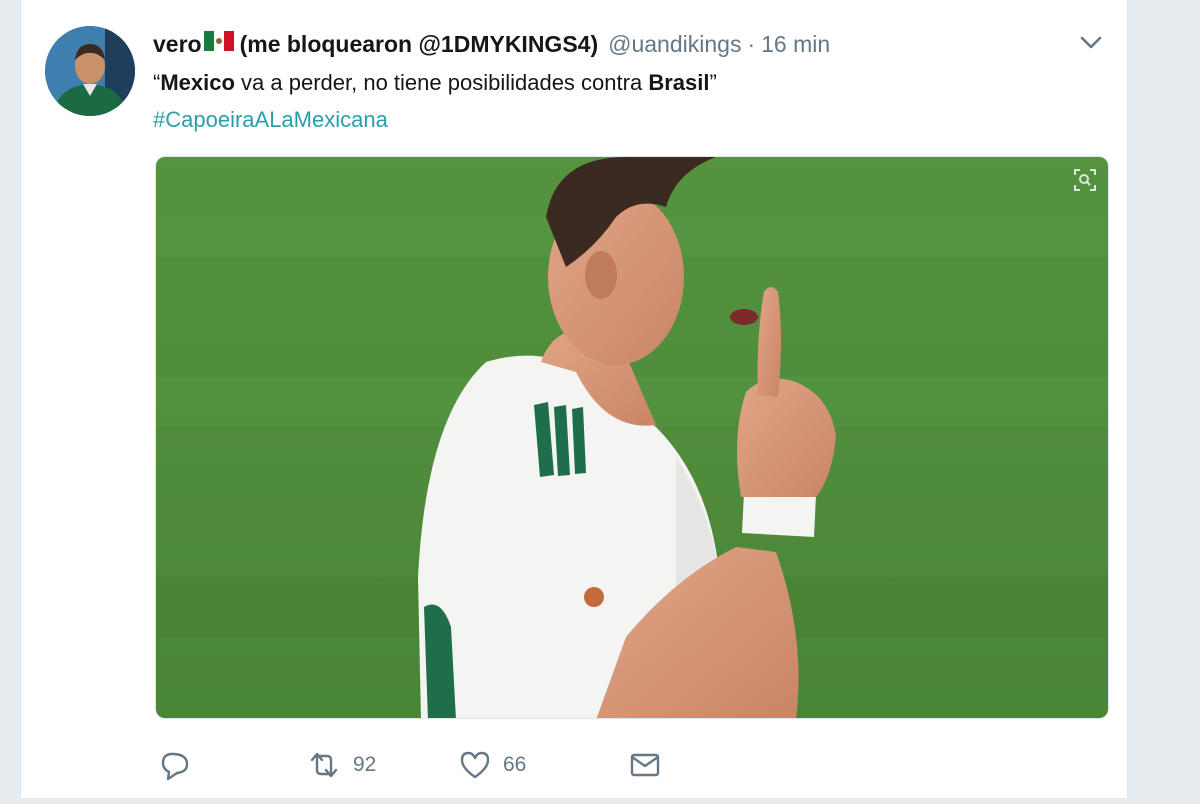  What do you see at coordinates (475, 765) in the screenshot?
I see `heart-icon` at bounding box center [475, 765].